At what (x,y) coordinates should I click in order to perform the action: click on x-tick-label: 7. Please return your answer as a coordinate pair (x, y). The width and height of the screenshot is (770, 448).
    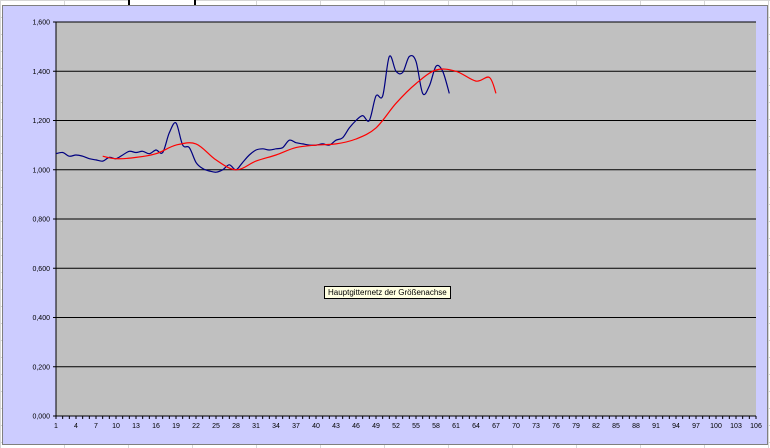
    Looking at the image, I should click on (96, 426).